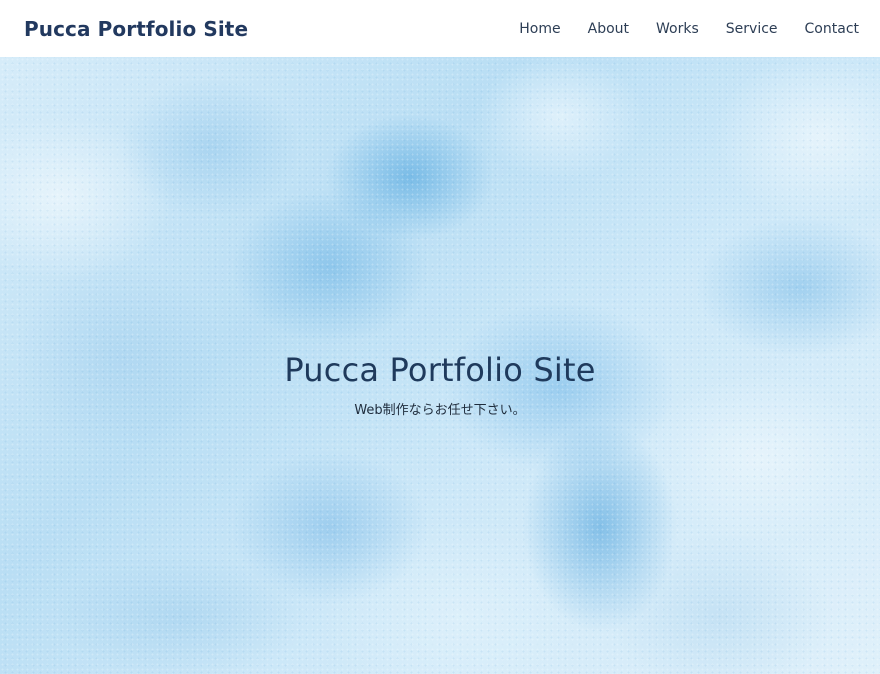 The height and width of the screenshot is (674, 880). Describe the element at coordinates (539, 29) in the screenshot. I see `nav-item-home: Home` at that location.